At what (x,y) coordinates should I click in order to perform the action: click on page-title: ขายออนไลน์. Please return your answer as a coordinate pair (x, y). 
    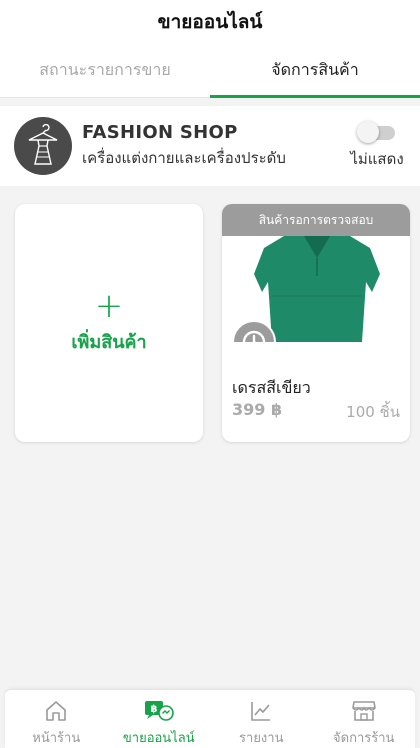
    Looking at the image, I should click on (210, 22).